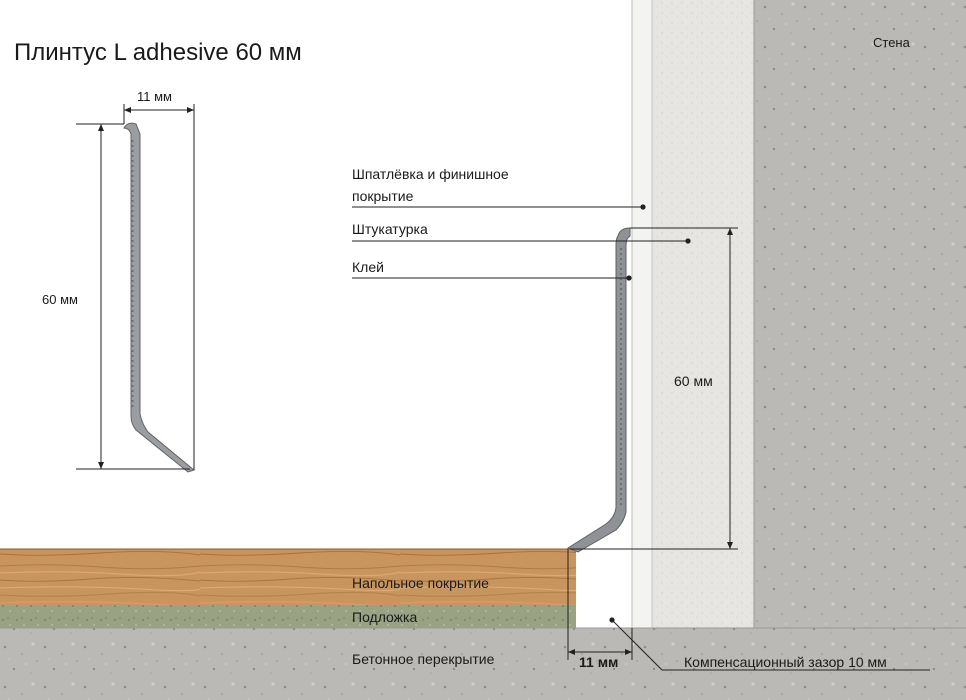  What do you see at coordinates (368, 267) in the screenshot?
I see `glue-label: Клей` at bounding box center [368, 267].